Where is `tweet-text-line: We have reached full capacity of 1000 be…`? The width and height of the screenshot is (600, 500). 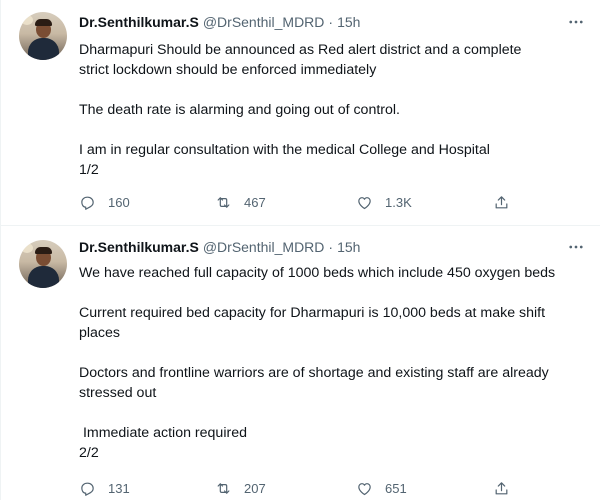
tweet-text-line: We have reached full capacity of 1000 be… is located at coordinates (317, 273).